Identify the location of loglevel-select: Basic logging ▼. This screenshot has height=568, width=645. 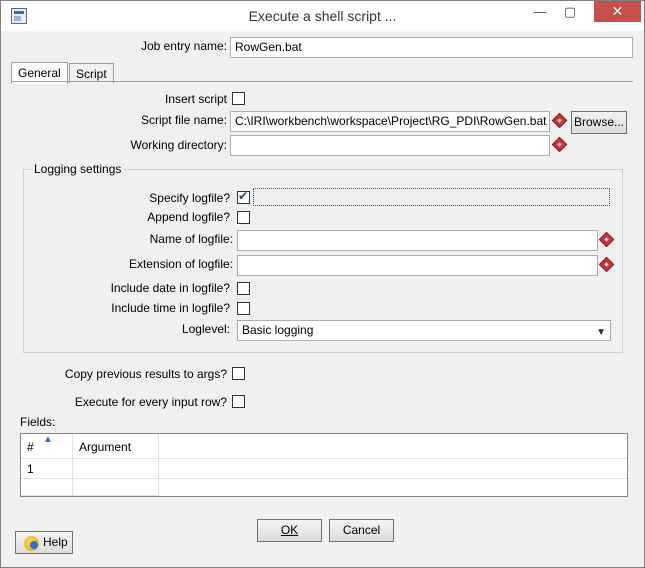
(424, 330).